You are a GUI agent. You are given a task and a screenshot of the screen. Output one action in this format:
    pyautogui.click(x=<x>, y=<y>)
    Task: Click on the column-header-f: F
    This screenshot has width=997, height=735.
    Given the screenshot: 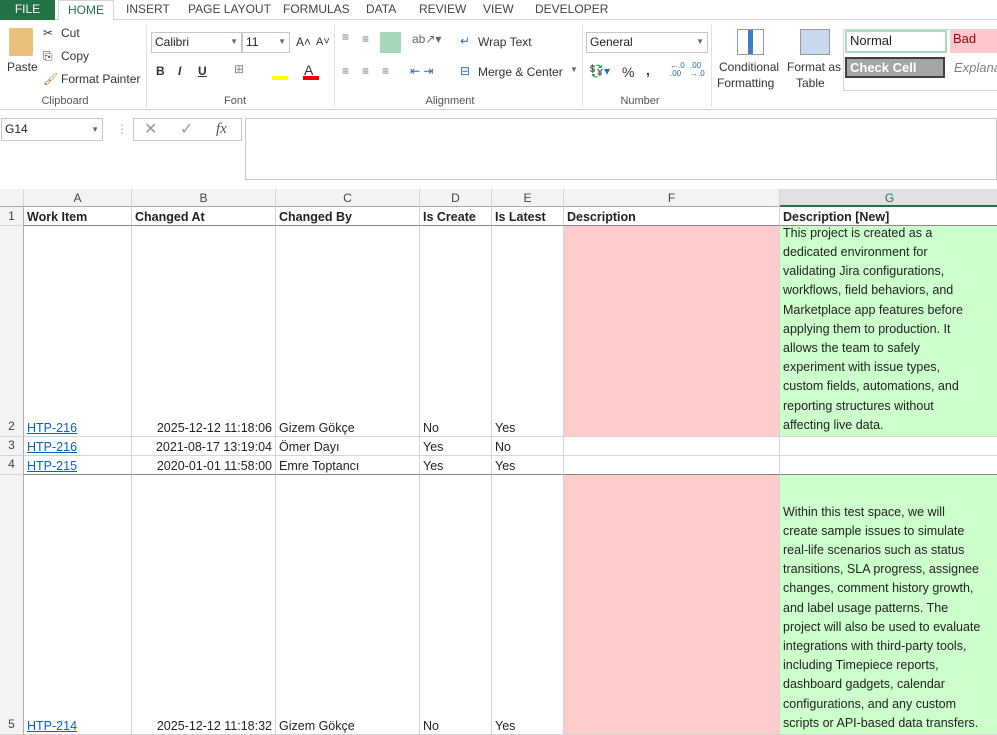 What is the action you would take?
    pyautogui.click(x=672, y=198)
    